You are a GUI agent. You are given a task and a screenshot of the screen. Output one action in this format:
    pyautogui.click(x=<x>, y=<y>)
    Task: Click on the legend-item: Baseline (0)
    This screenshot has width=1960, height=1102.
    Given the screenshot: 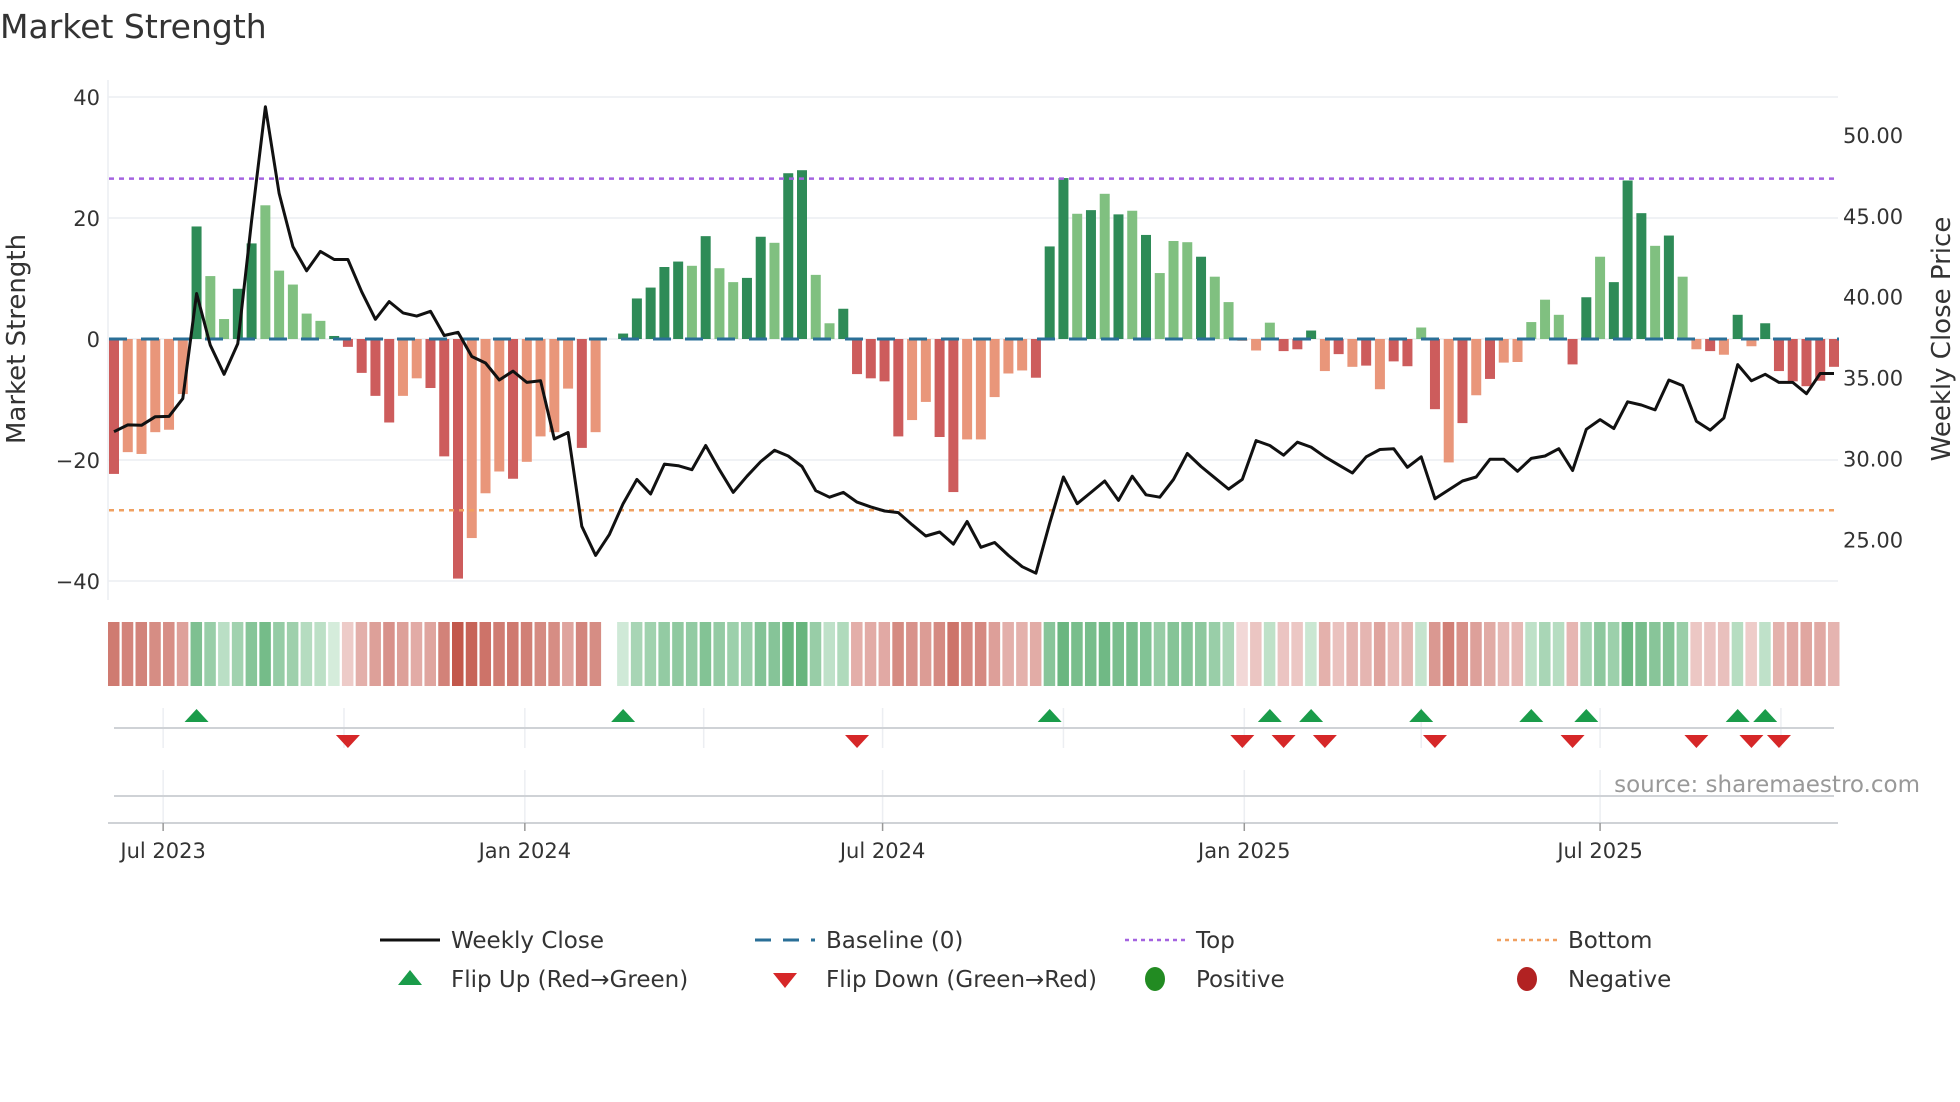 What is the action you would take?
    pyautogui.click(x=859, y=941)
    